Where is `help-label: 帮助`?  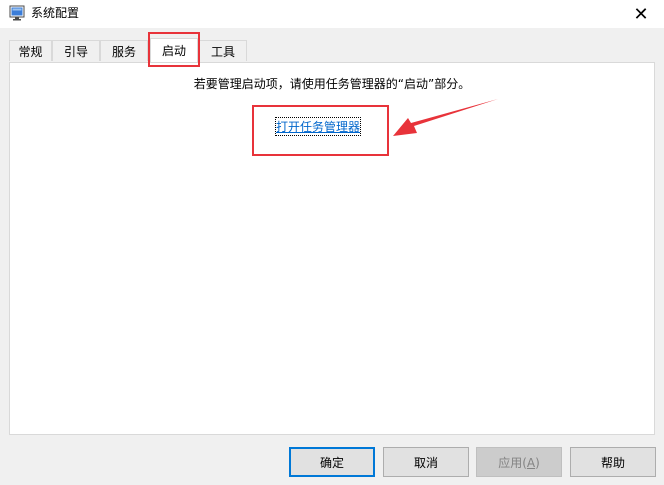 help-label: 帮助 is located at coordinates (612, 462).